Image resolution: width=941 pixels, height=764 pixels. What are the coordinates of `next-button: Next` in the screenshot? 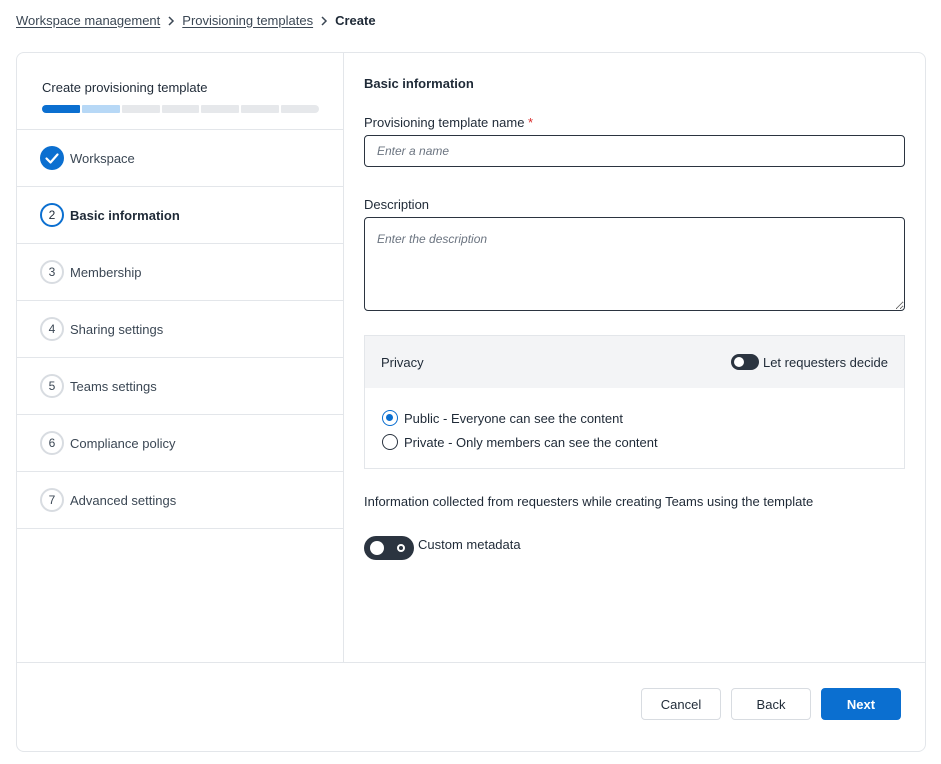 It's located at (861, 704).